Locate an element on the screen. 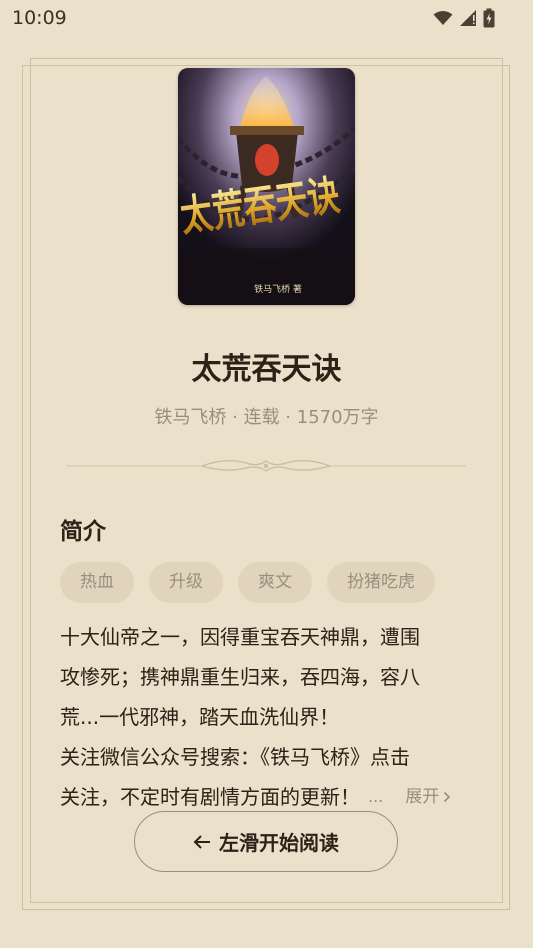 Image resolution: width=533 pixels, height=948 pixels. tag-chip: 升级 is located at coordinates (186, 582).